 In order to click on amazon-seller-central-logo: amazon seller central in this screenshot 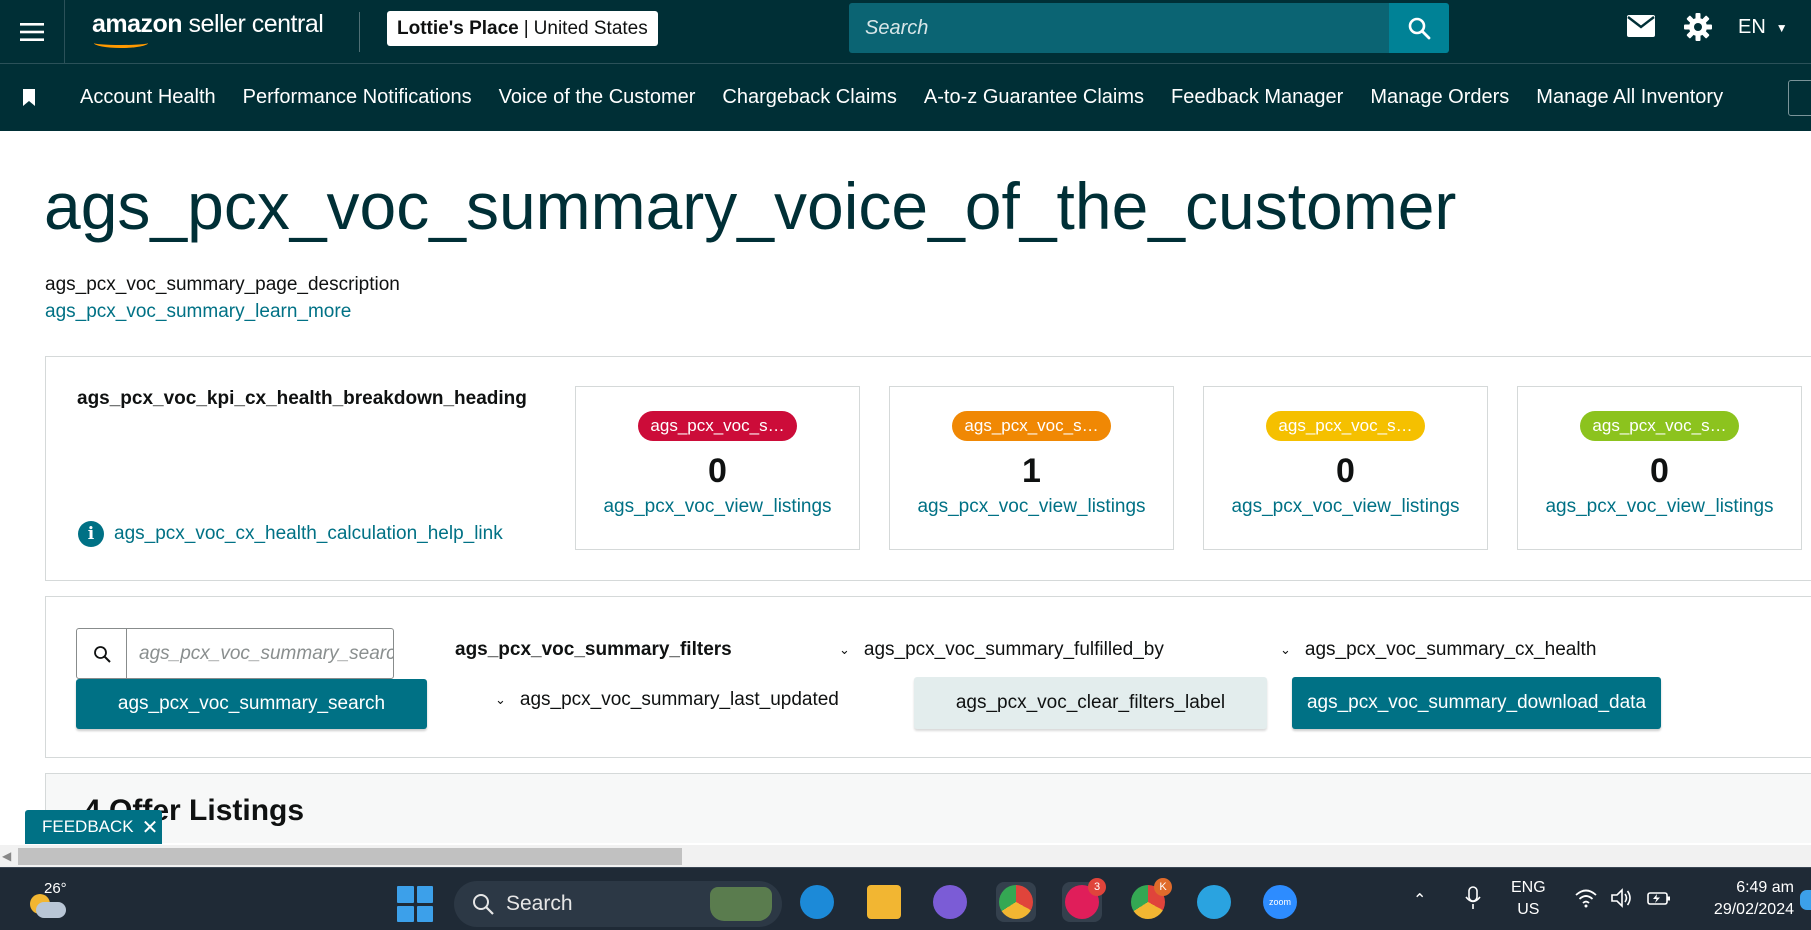, I will do `click(208, 29)`.